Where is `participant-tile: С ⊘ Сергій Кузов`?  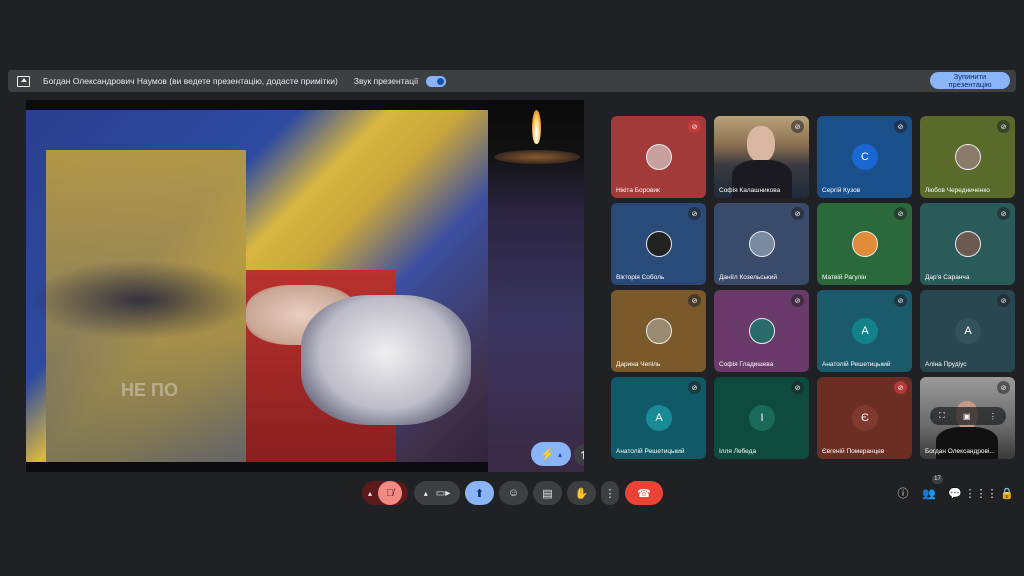
participant-tile: С ⊘ Сергій Кузов is located at coordinates (864, 157).